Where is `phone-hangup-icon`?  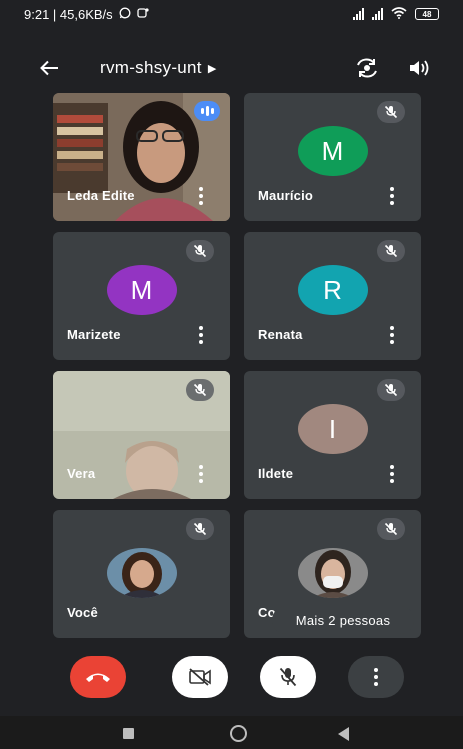
phone-hangup-icon is located at coordinates (98, 677).